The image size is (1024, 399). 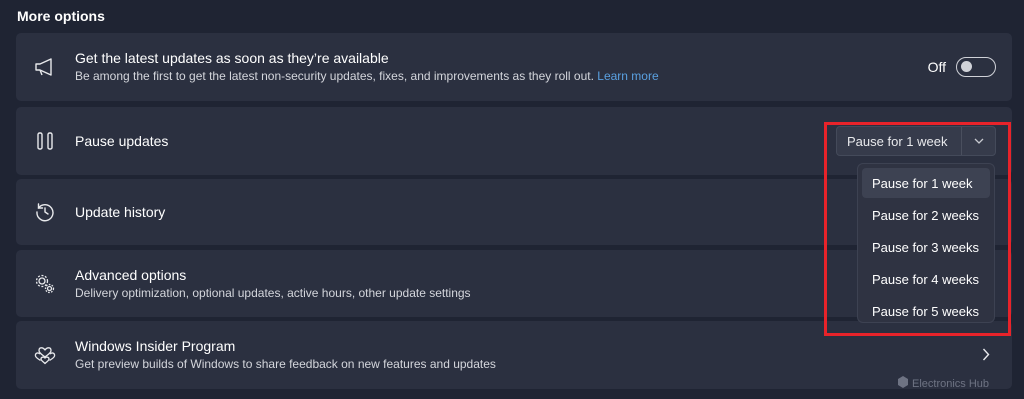 I want to click on watermark: Electronics Hub, so click(x=943, y=383).